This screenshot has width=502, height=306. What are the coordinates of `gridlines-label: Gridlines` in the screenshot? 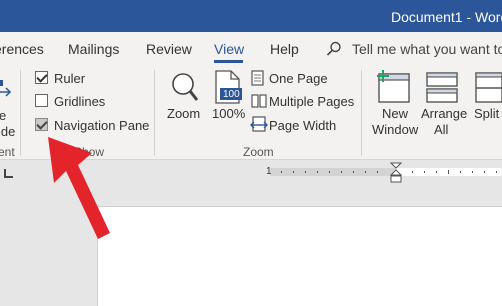 It's located at (80, 101).